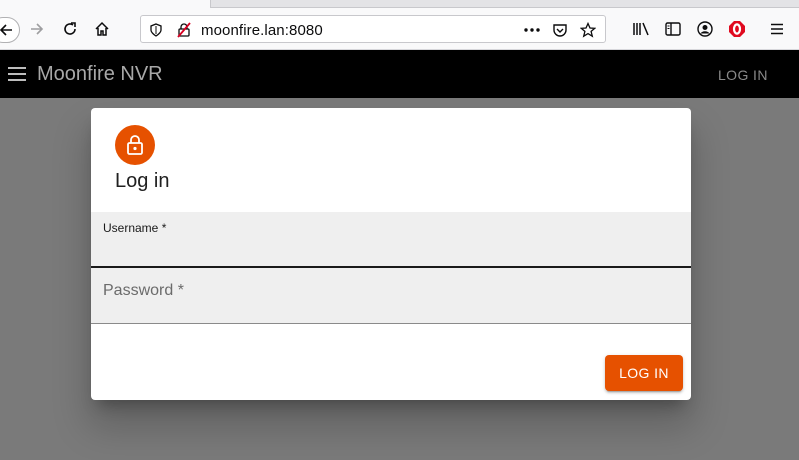  What do you see at coordinates (184, 30) in the screenshot?
I see `insecure-lock-icon` at bounding box center [184, 30].